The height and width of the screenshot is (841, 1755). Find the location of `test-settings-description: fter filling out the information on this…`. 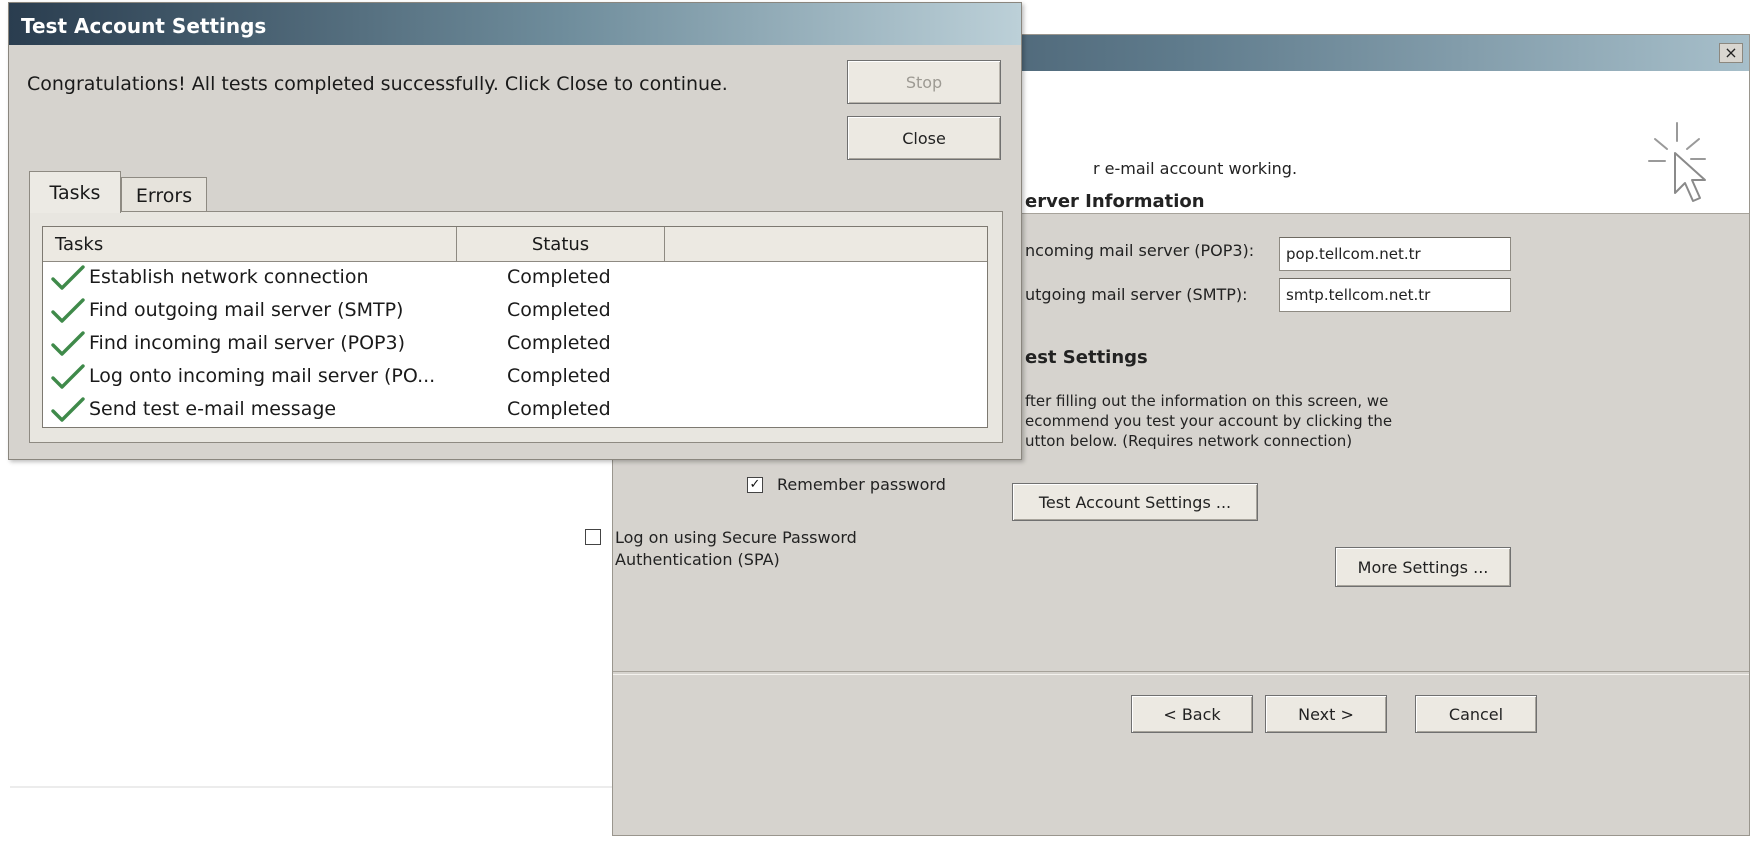

test-settings-description: fter filling out the information on this… is located at coordinates (1209, 421).